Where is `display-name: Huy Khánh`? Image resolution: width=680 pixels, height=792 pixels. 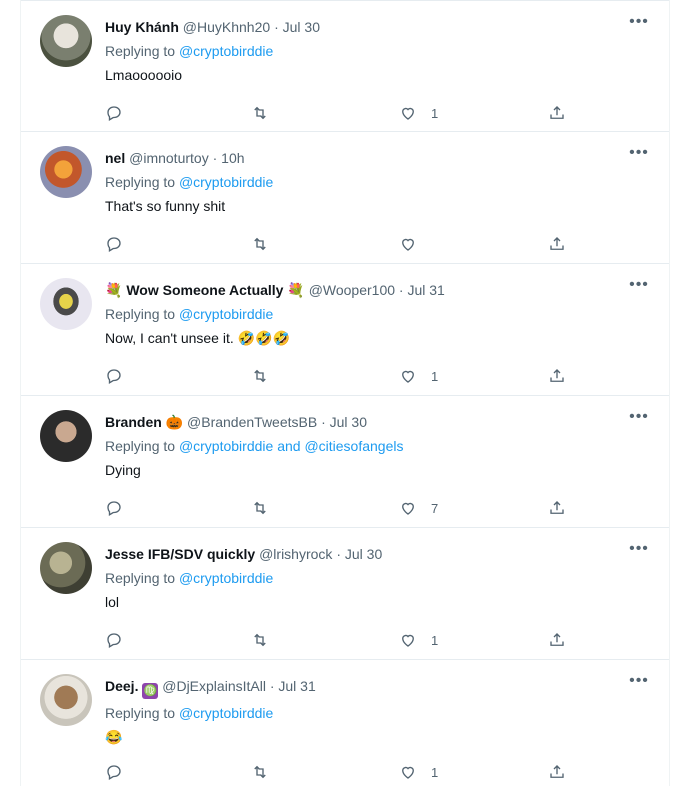 display-name: Huy Khánh is located at coordinates (142, 27).